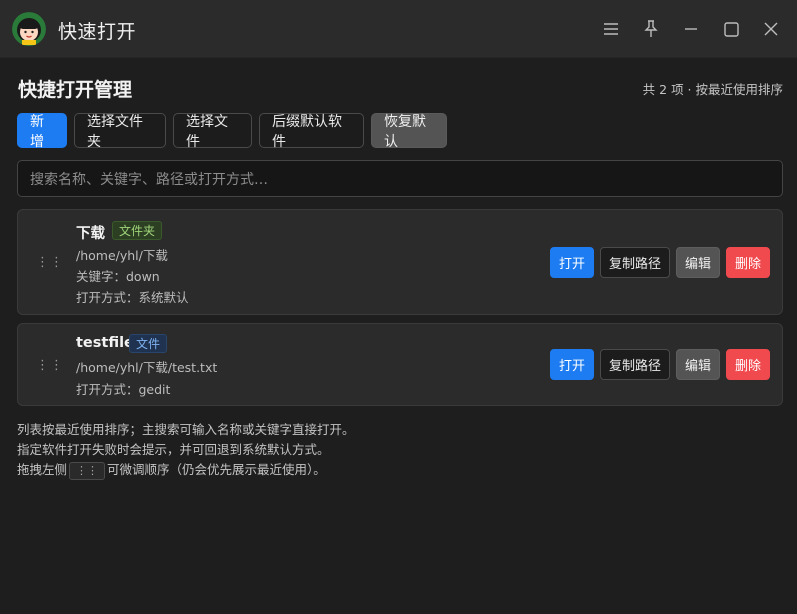  I want to click on item-keyword: 关键字：down, so click(118, 276).